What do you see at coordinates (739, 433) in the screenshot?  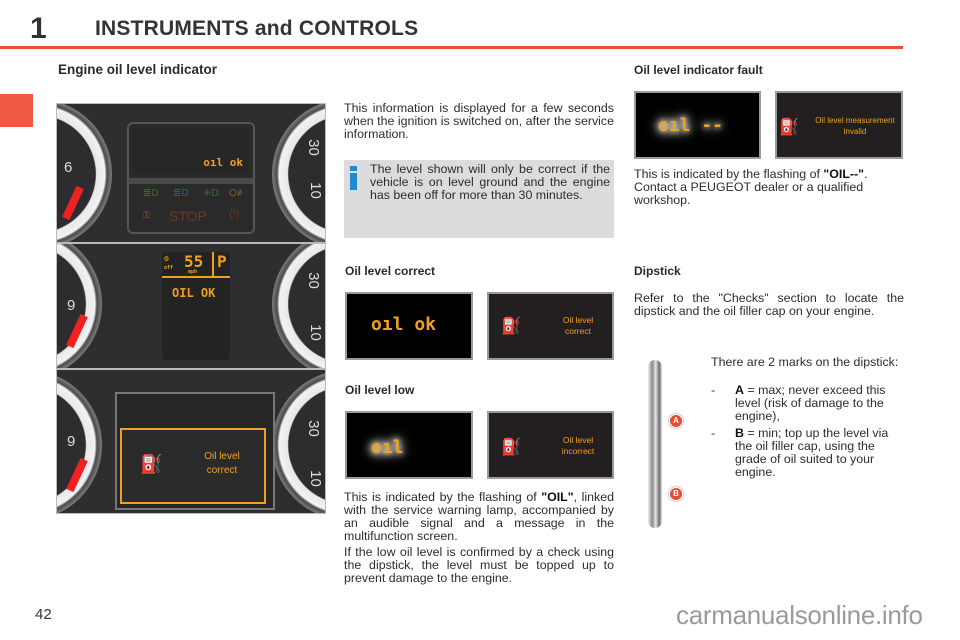 I see `mark-label: B` at bounding box center [739, 433].